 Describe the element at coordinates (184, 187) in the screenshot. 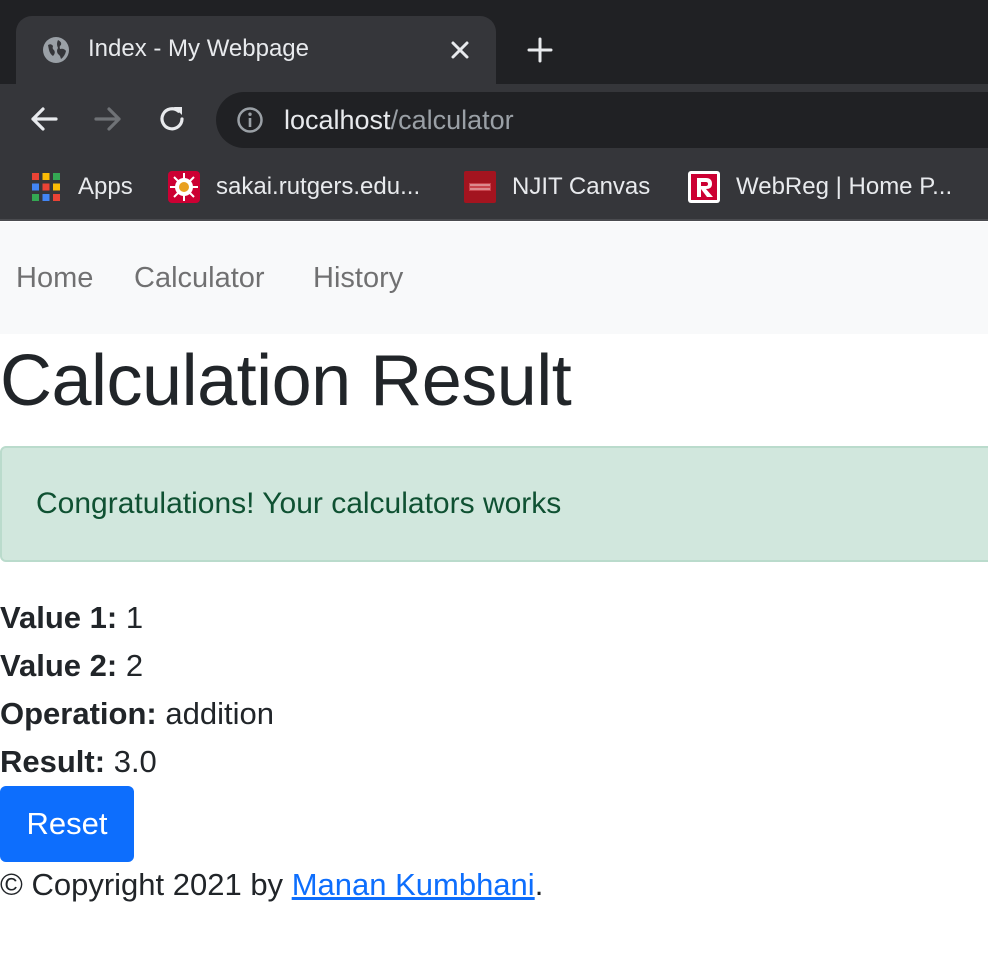

I see `sakai-icon` at that location.